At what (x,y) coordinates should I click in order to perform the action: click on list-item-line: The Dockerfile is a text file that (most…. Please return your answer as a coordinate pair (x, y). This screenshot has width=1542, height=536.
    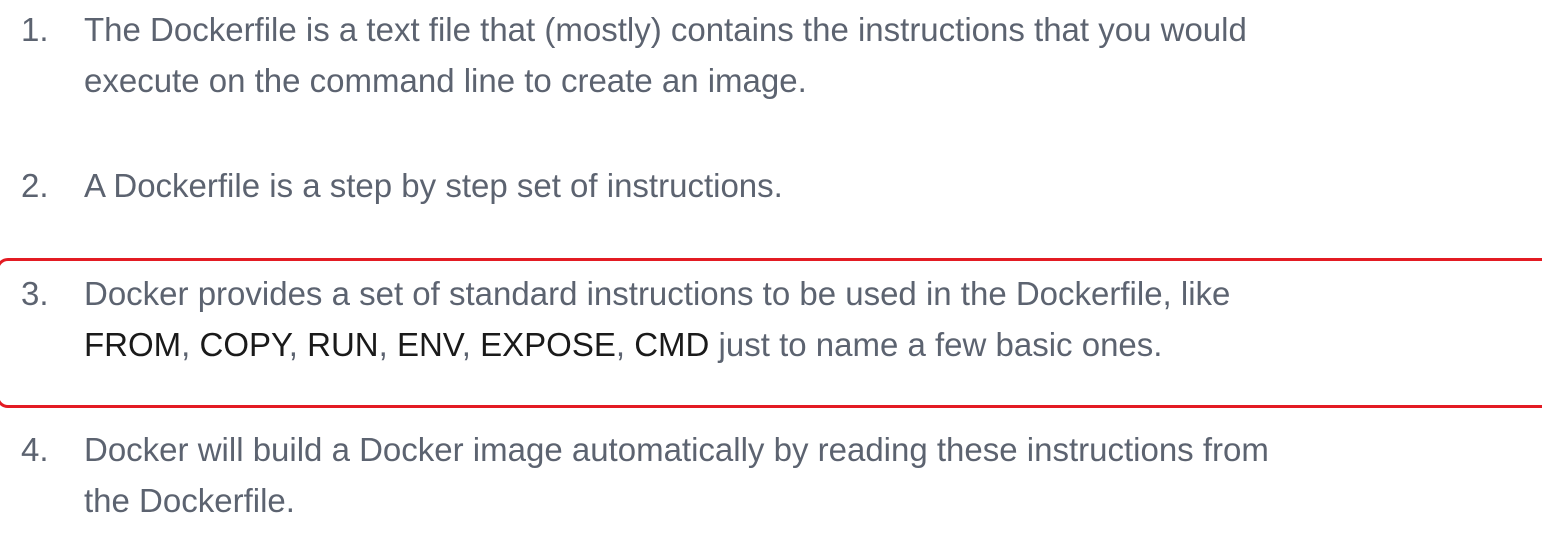
    Looking at the image, I should click on (665, 29).